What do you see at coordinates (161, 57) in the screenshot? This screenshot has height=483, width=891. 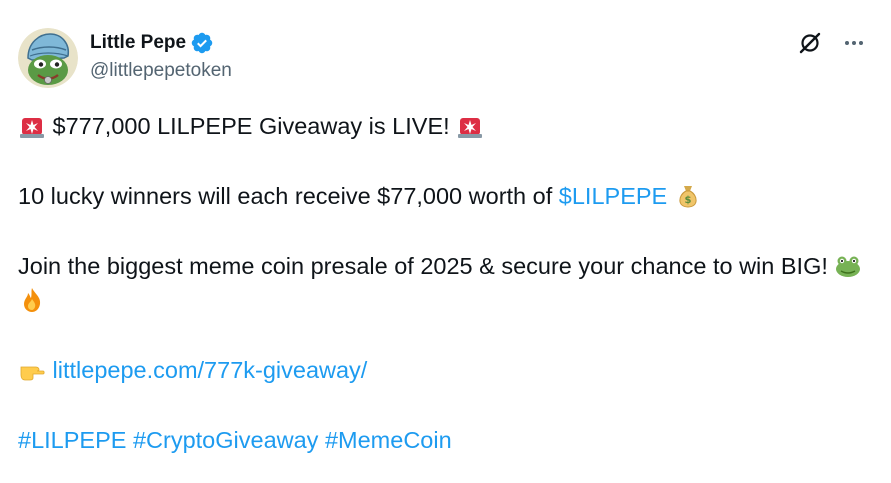 I see `author-names: Little Pepe @littlepepetoken` at bounding box center [161, 57].